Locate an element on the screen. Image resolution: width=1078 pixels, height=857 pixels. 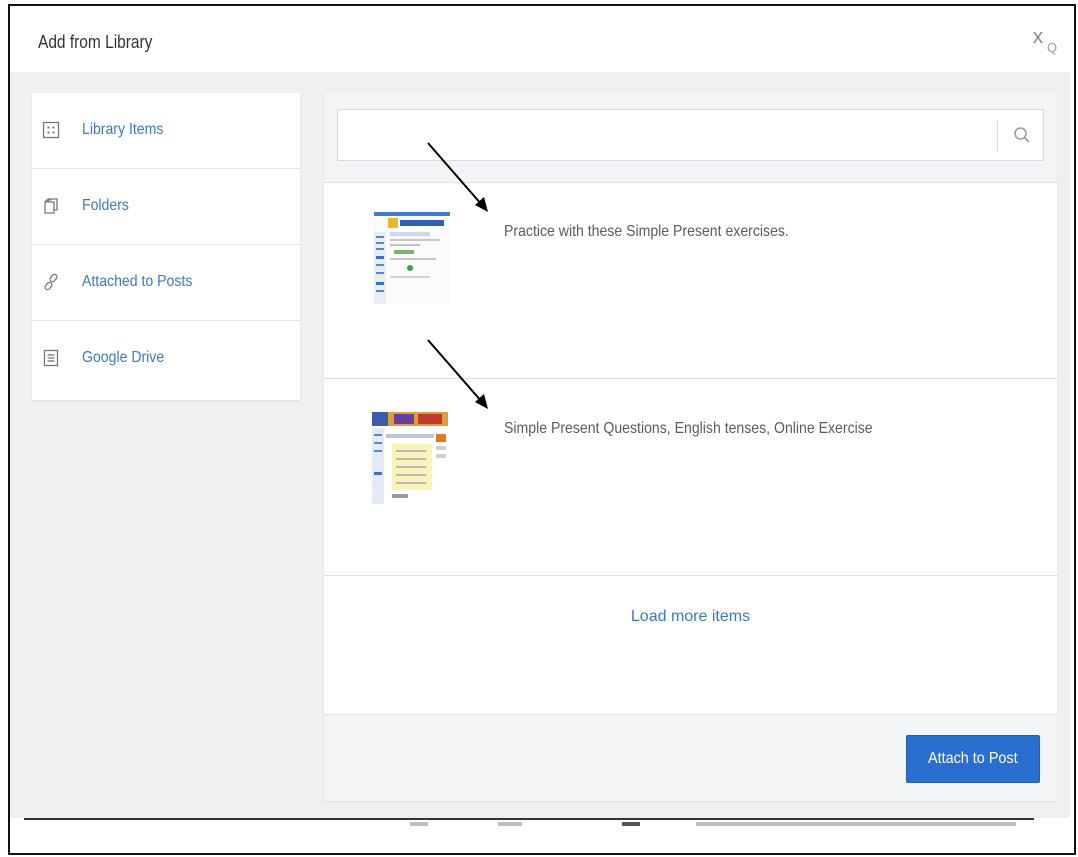
sidebar-item-google-drive: Google Drive is located at coordinates (166, 359).